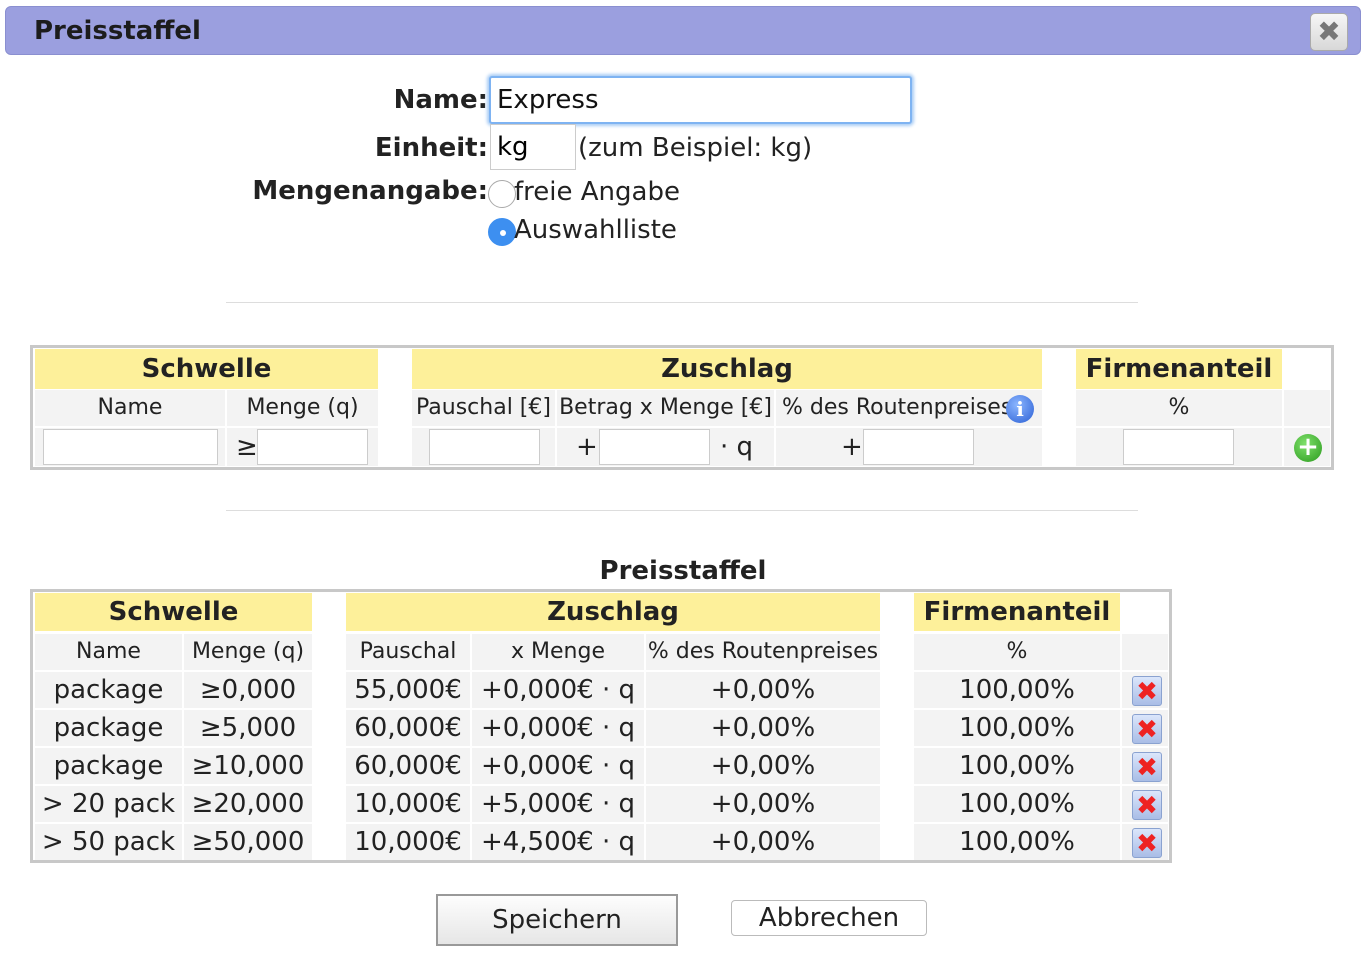 This screenshot has width=1368, height=964. Describe the element at coordinates (248, 728) in the screenshot. I see `tier-cell-amount: ≥5,000` at that location.